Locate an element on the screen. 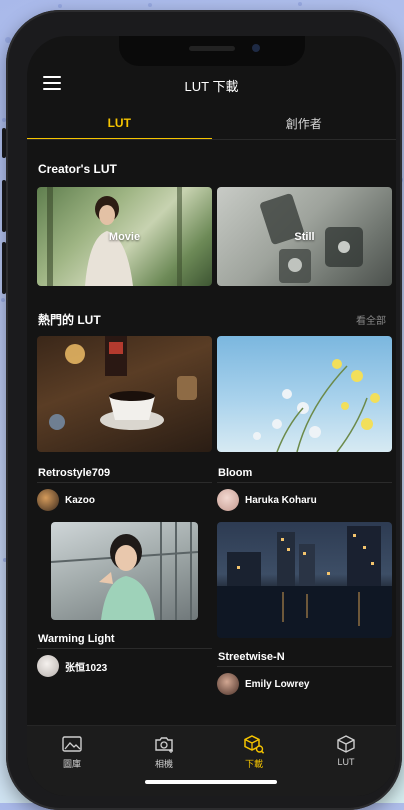 Image resolution: width=404 pixels, height=810 pixels. city-night-thumbnail is located at coordinates (304, 582).